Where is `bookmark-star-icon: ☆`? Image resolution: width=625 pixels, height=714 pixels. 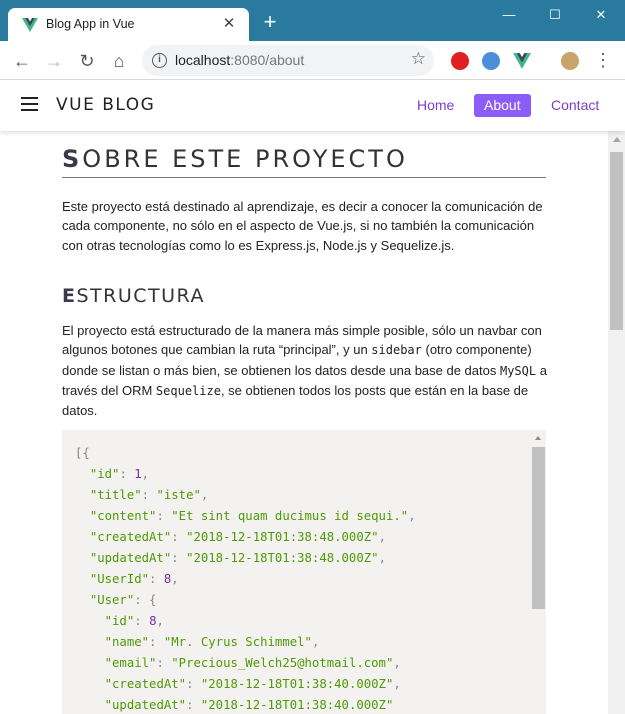 bookmark-star-icon: ☆ is located at coordinates (418, 59).